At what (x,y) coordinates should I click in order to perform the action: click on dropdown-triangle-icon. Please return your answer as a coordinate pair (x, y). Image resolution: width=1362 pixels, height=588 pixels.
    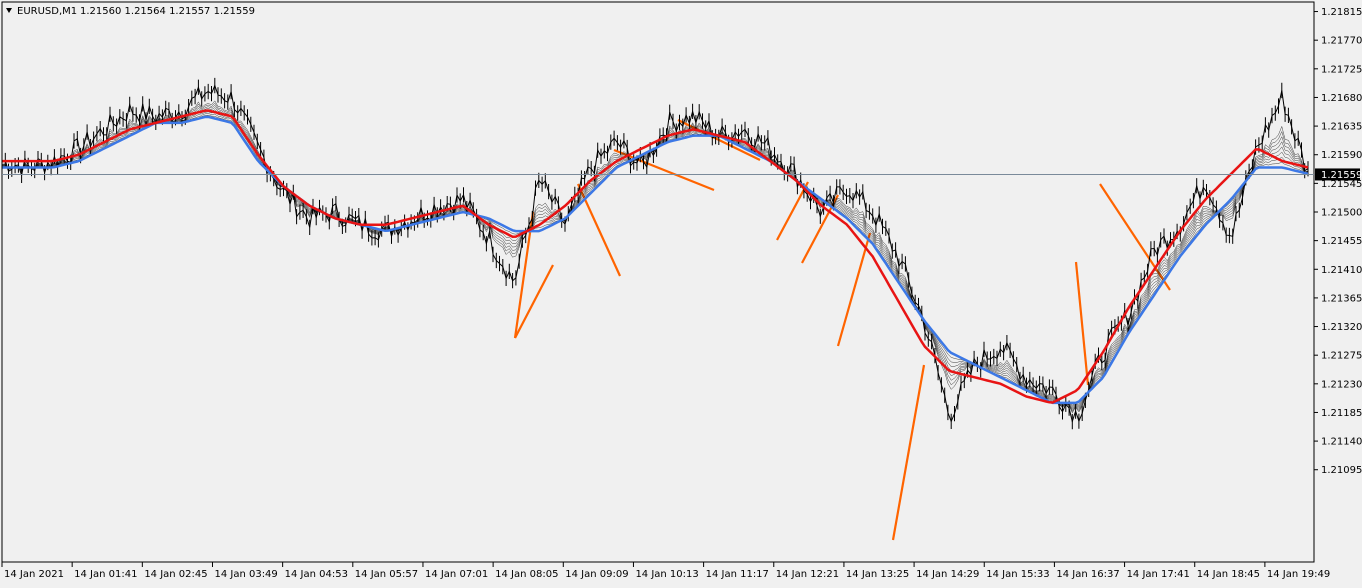
    Looking at the image, I should click on (9, 10).